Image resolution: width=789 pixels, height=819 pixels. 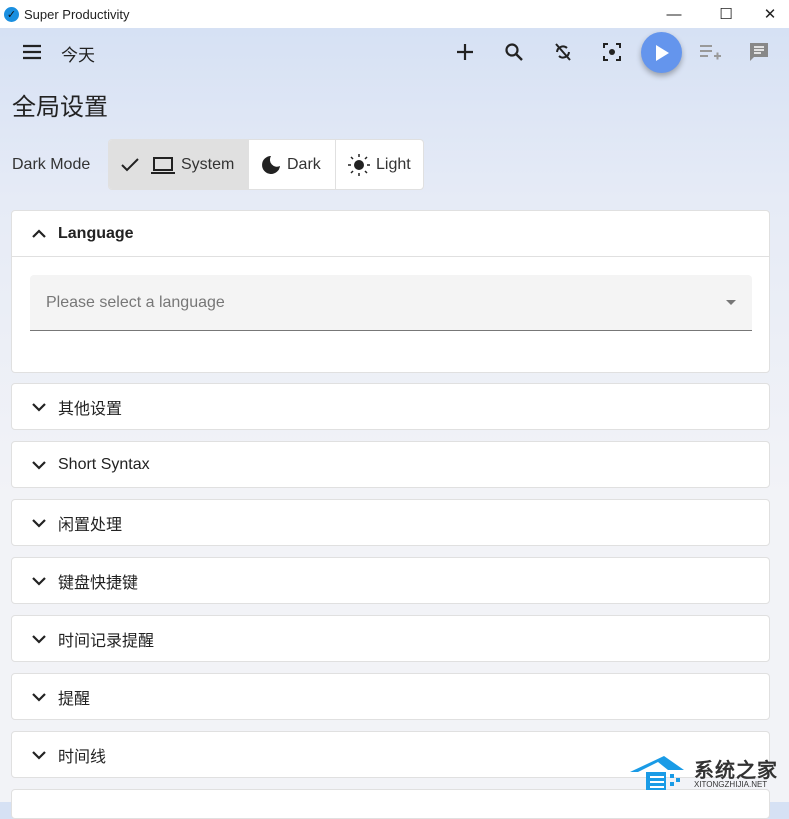 What do you see at coordinates (759, 52) in the screenshot?
I see `notes-icon` at bounding box center [759, 52].